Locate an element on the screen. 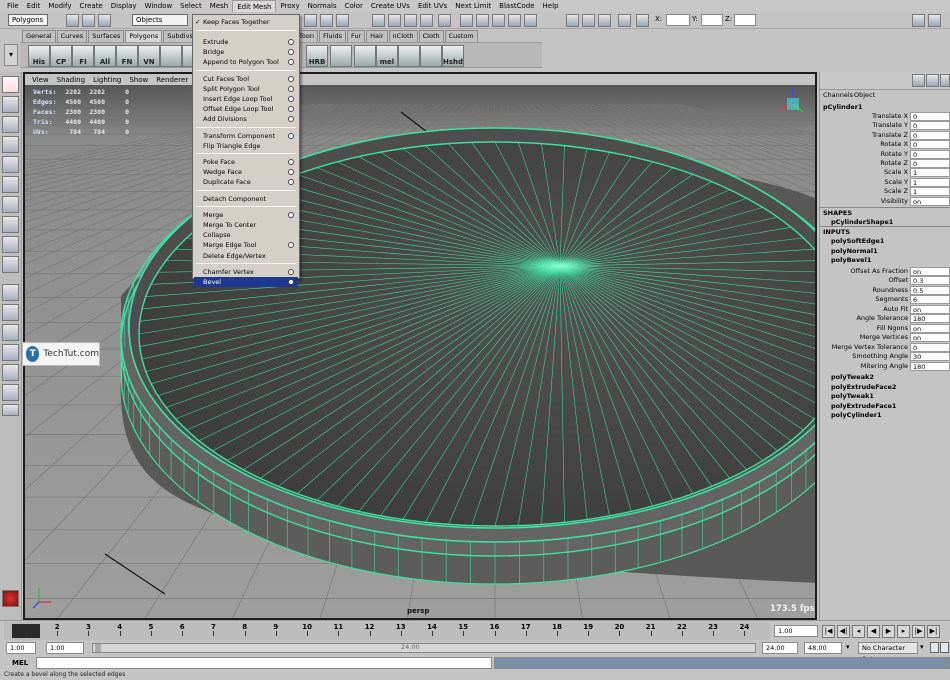 The height and width of the screenshot is (680, 950). channel-scale-y: Scale Y1 is located at coordinates (885, 182).